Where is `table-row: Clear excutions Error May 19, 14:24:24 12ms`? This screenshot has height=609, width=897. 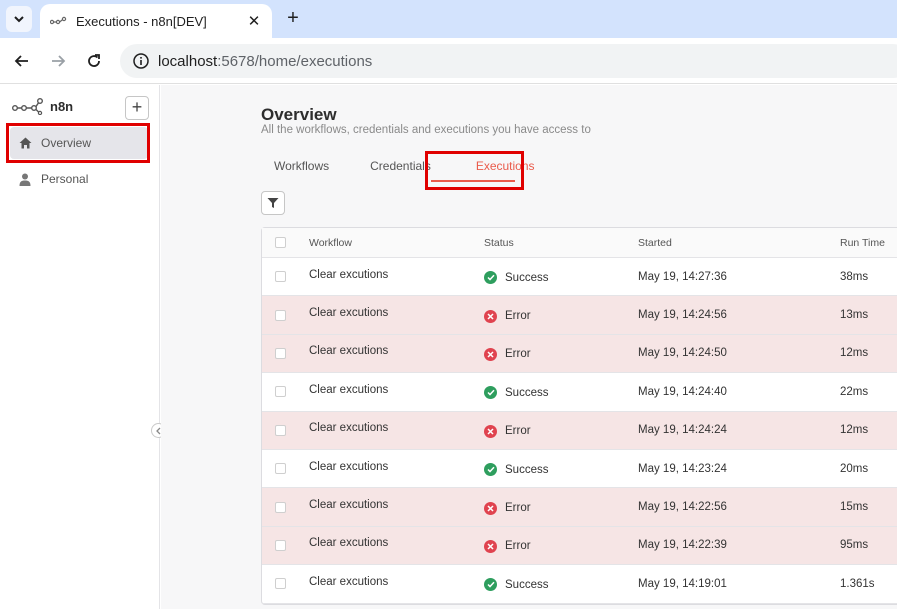 table-row: Clear excutions Error May 19, 14:24:24 12ms is located at coordinates (579, 430).